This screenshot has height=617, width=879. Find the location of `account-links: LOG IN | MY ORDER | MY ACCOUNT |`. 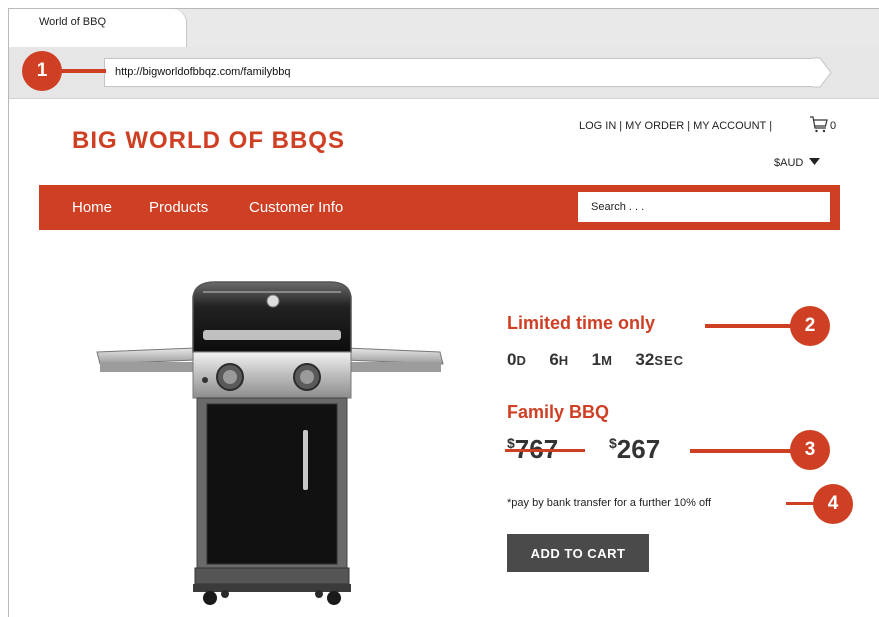

account-links: LOG IN | MY ORDER | MY ACCOUNT | is located at coordinates (677, 126).